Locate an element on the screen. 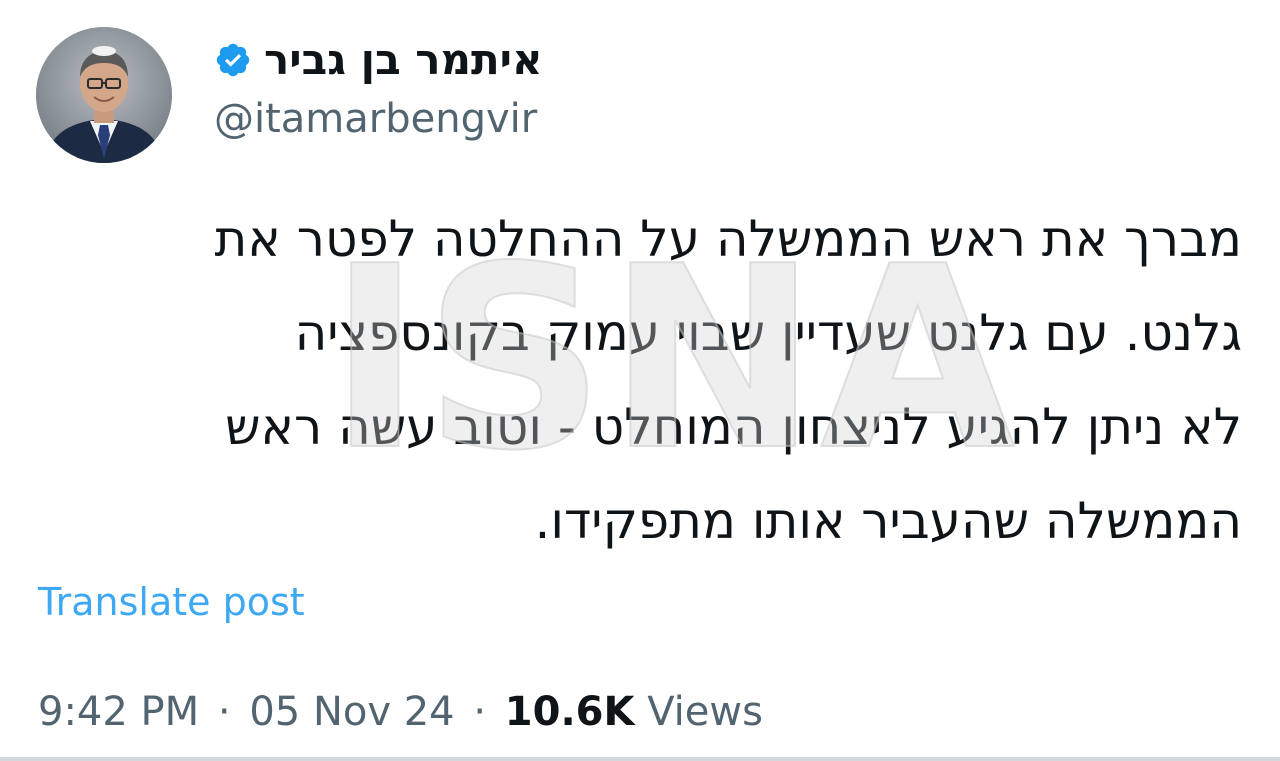 The height and width of the screenshot is (761, 1280). author-handle: @itamarbengvir is located at coordinates (424, 119).